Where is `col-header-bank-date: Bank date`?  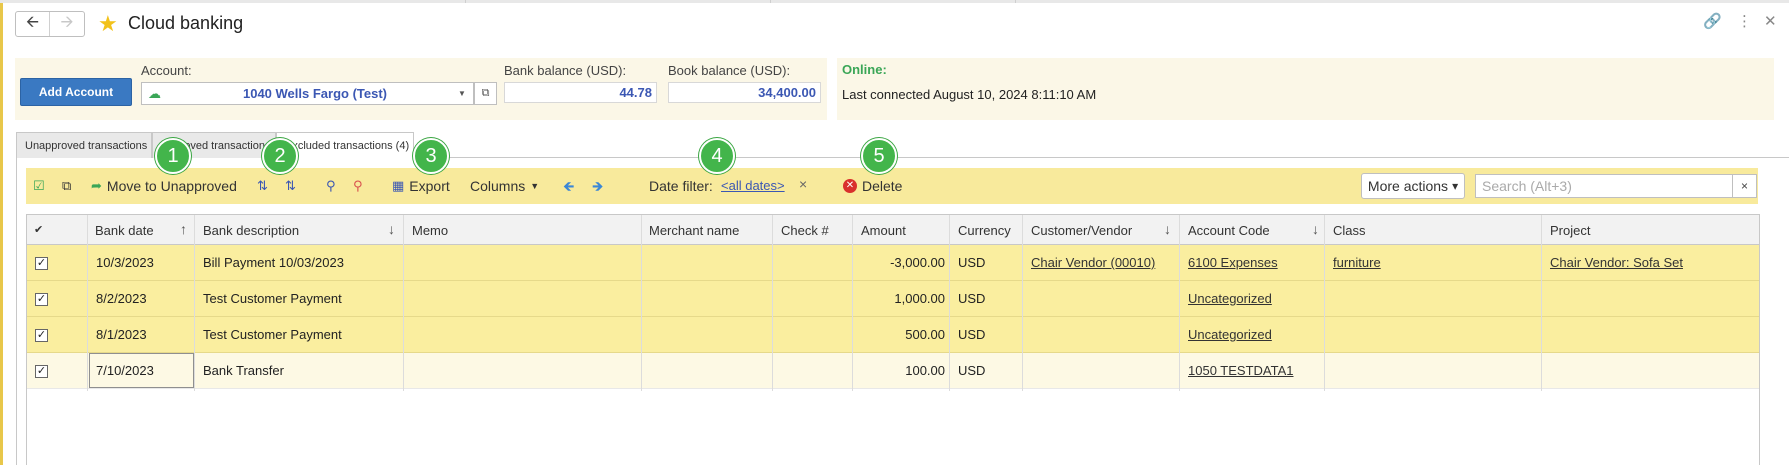
col-header-bank-date: Bank date is located at coordinates (124, 230).